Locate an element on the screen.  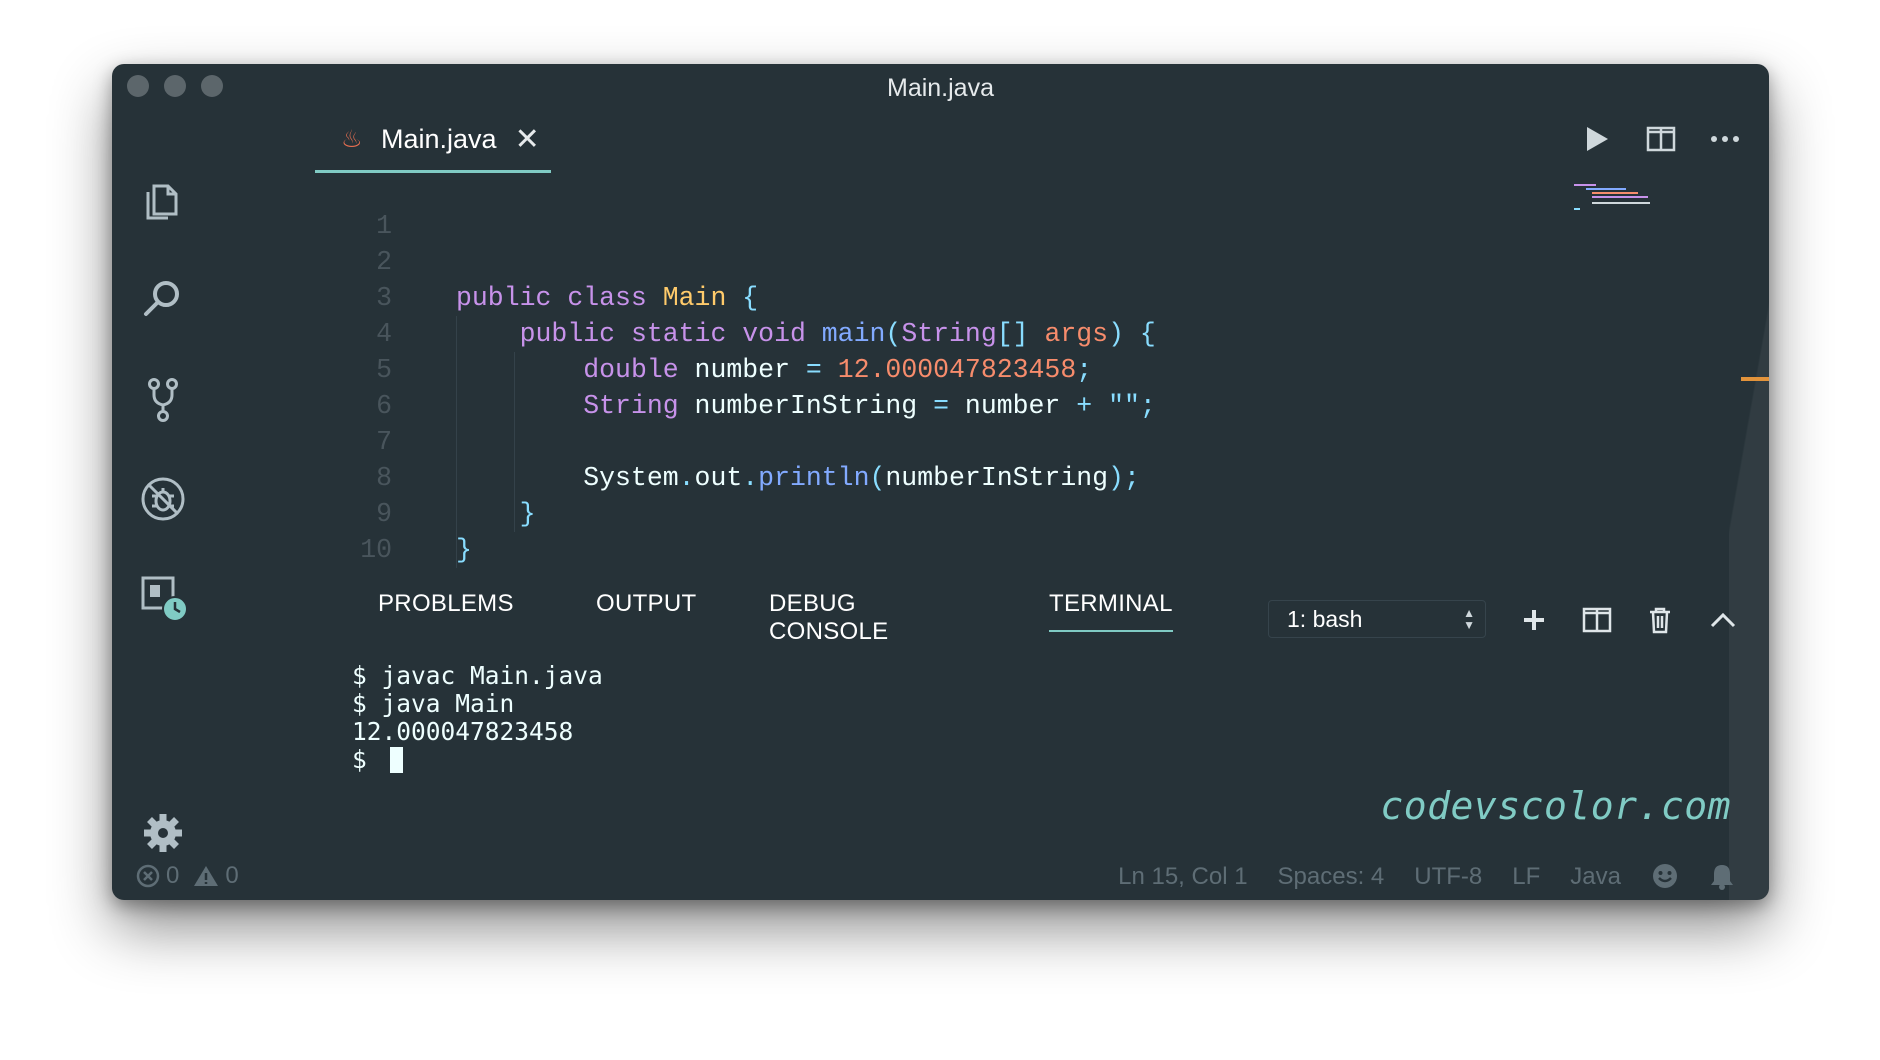
line-number: 4 is located at coordinates (384, 334).